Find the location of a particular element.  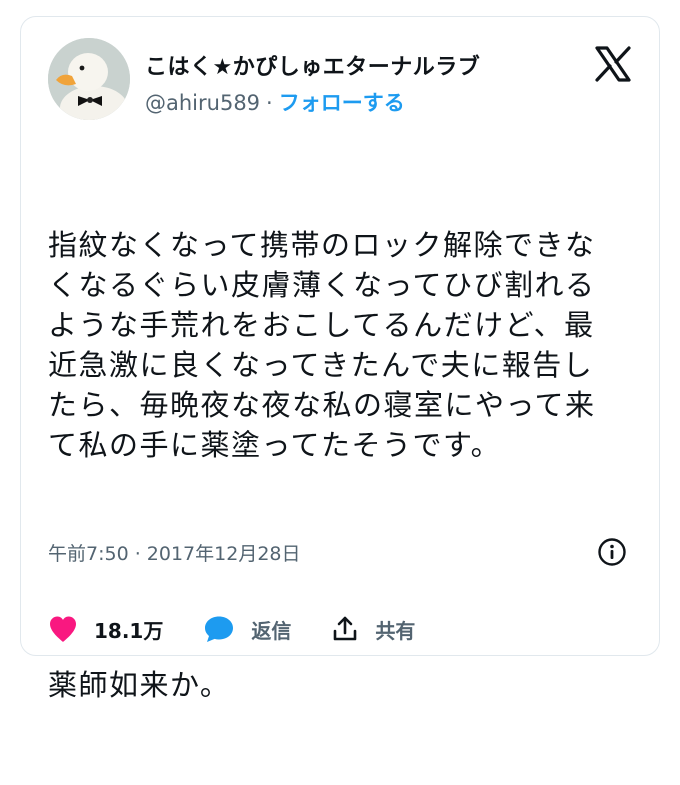

avatar is located at coordinates (89, 79).